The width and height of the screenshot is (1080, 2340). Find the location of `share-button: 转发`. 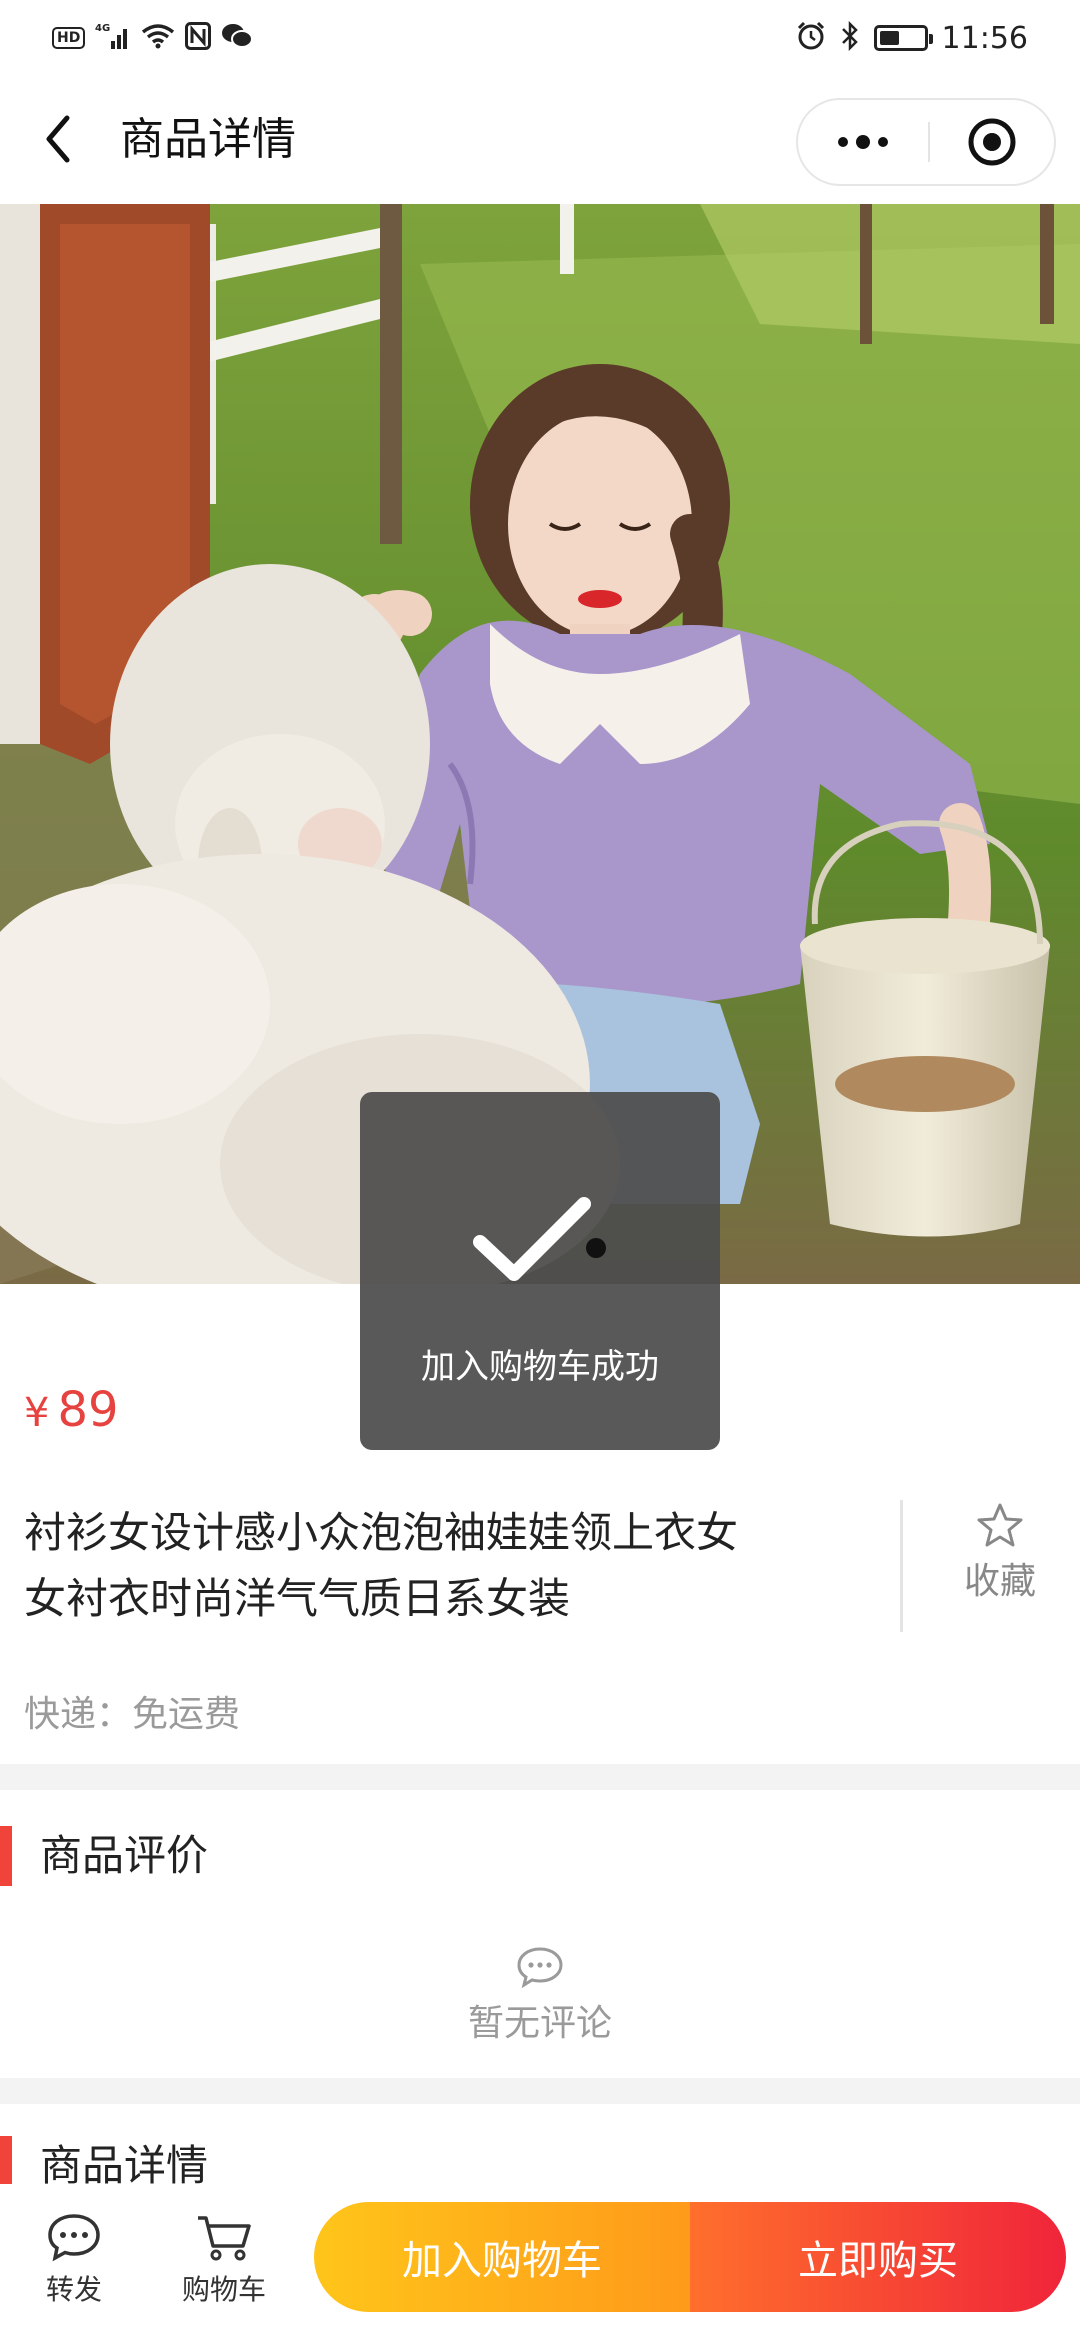

share-button: 转发 is located at coordinates (74, 2267).